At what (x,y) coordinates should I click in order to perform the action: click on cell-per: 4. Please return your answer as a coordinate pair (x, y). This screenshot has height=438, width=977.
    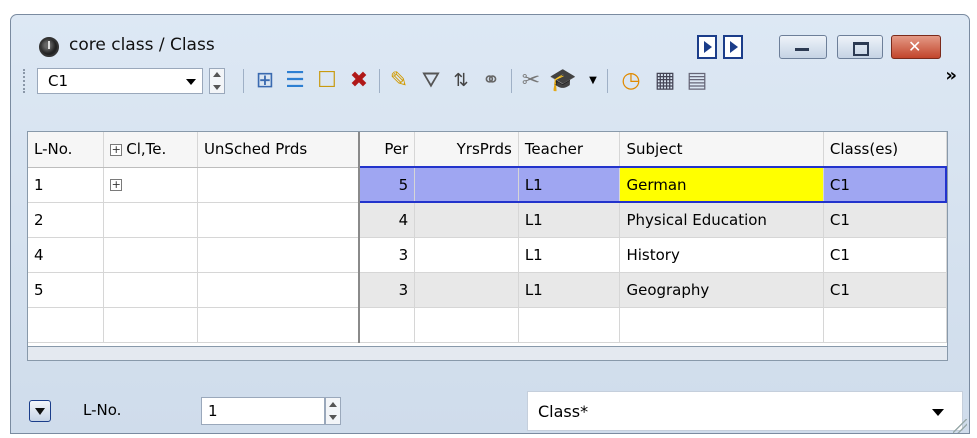
    Looking at the image, I should click on (387, 220).